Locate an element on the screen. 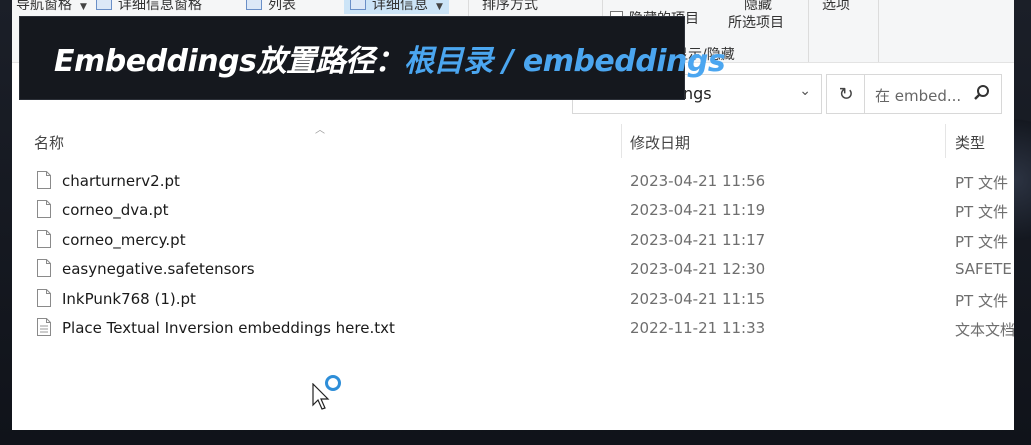 Image resolution: width=1031 pixels, height=445 pixels. file-type: SAFETE is located at coordinates (983, 269).